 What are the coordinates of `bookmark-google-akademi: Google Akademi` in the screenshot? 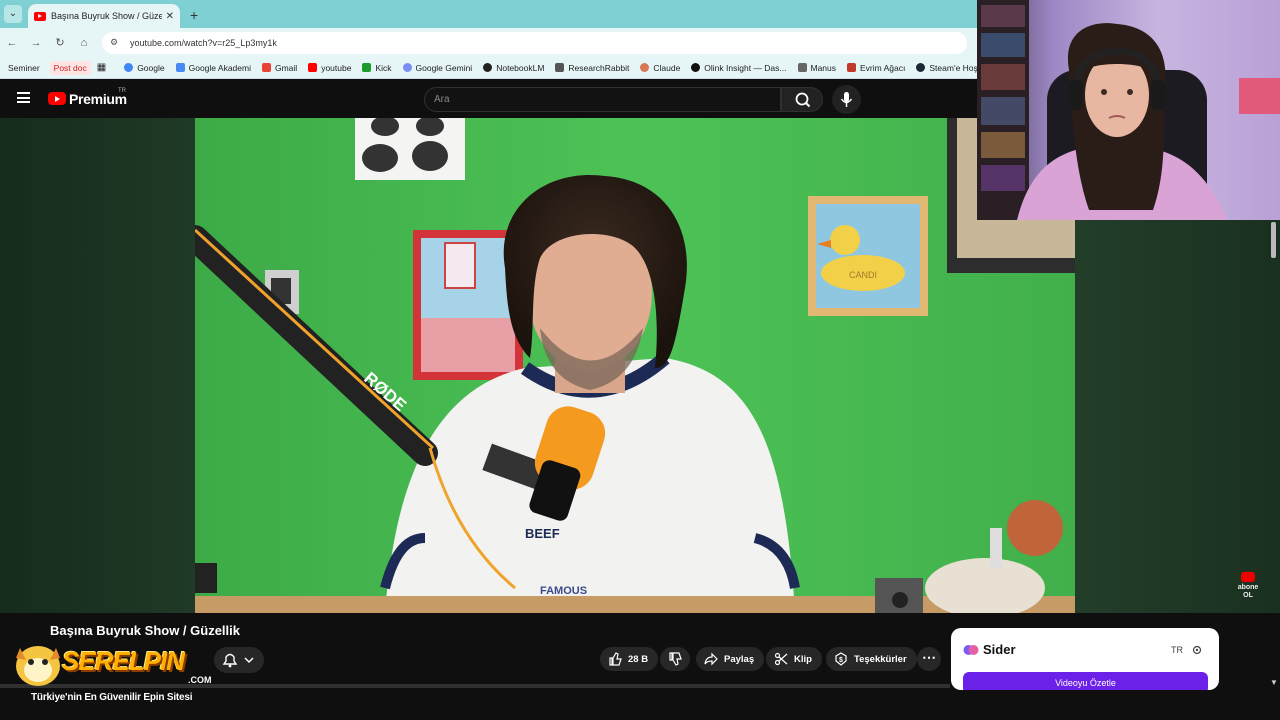 It's located at (213, 67).